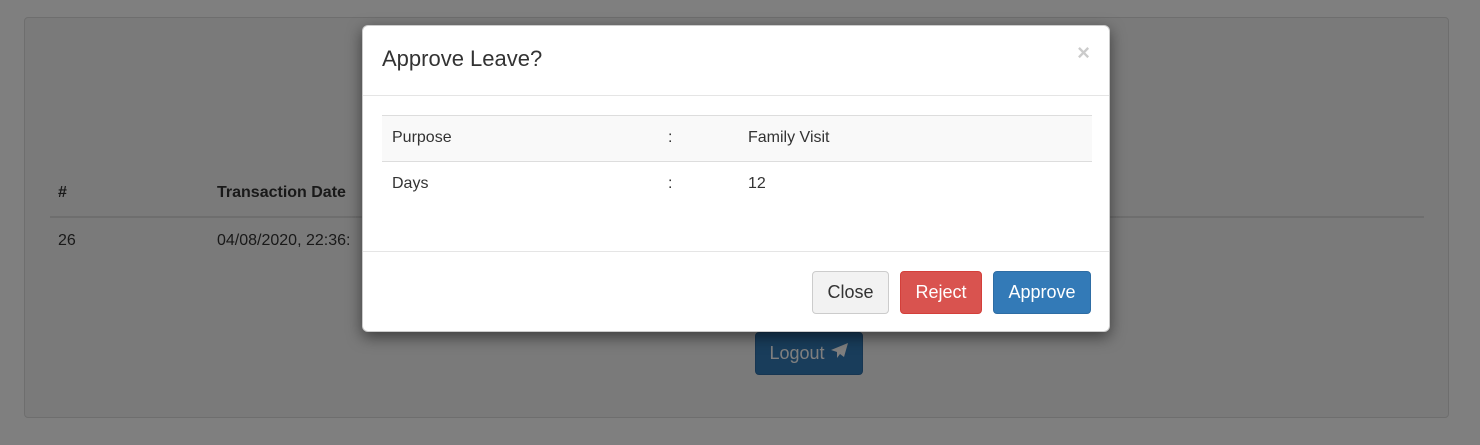 The height and width of the screenshot is (445, 1480). I want to click on table-row-purpose: Purpose : Family Visit, so click(737, 138).